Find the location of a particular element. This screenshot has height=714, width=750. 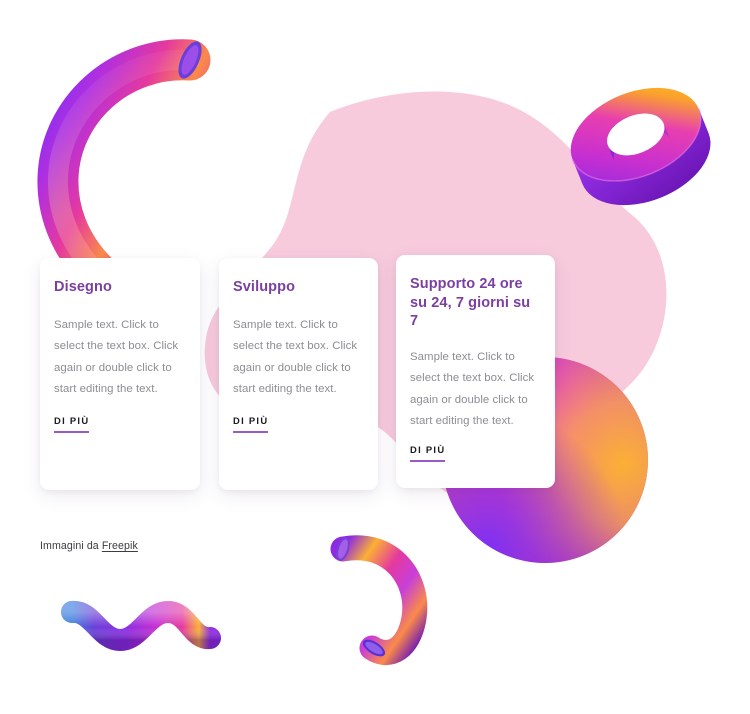

card-title: Sviluppo is located at coordinates (264, 287).